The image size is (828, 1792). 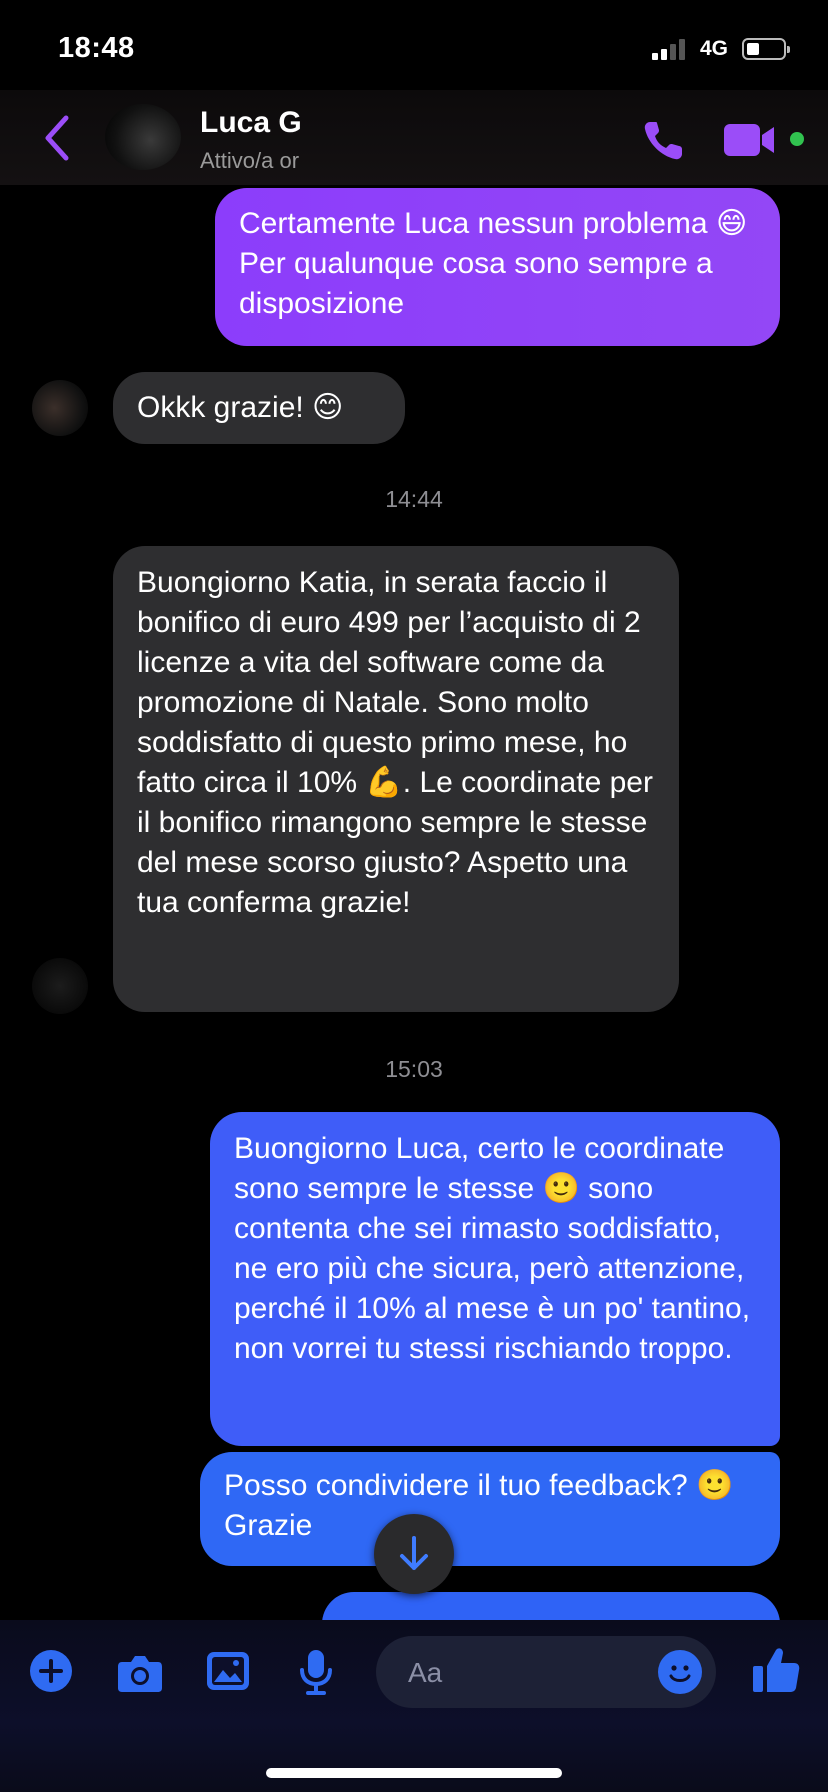 What do you see at coordinates (672, 49) in the screenshot?
I see `signal-icon` at bounding box center [672, 49].